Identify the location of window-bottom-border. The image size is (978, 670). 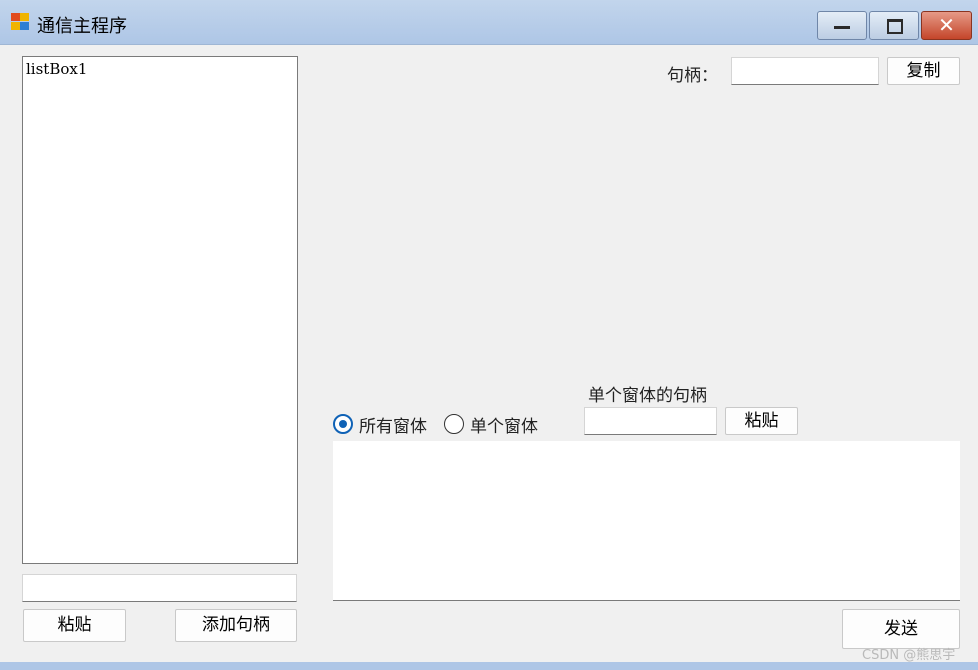
(489, 666).